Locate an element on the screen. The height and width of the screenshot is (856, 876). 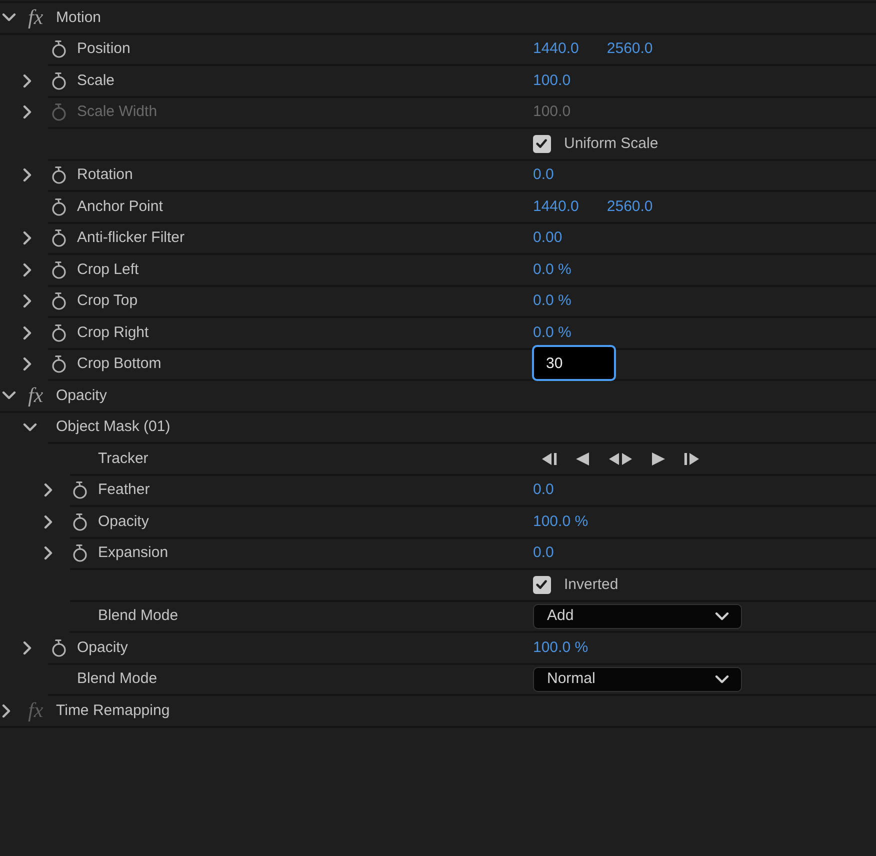
step-forward-icon is located at coordinates (692, 459).